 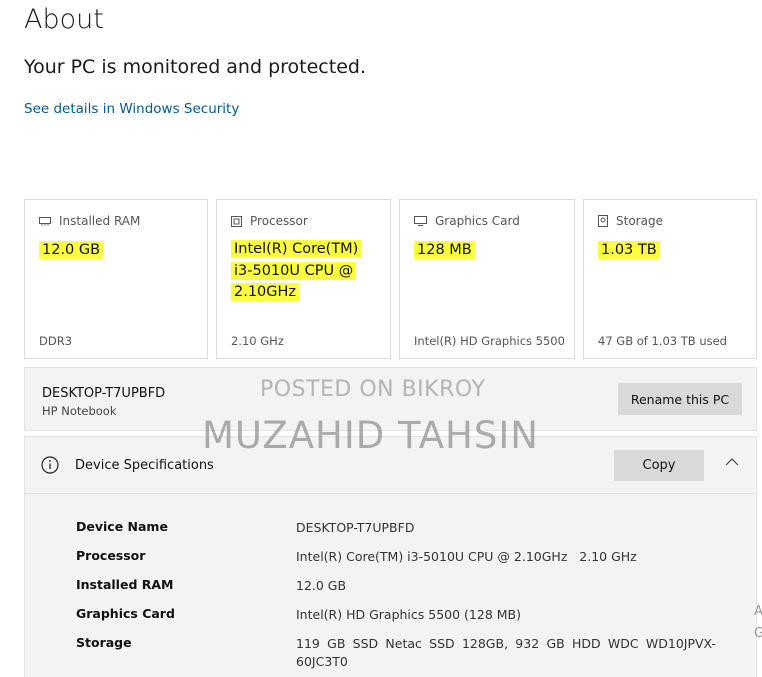 What do you see at coordinates (321, 585) in the screenshot?
I see `spec-value: 12.0 GB` at bounding box center [321, 585].